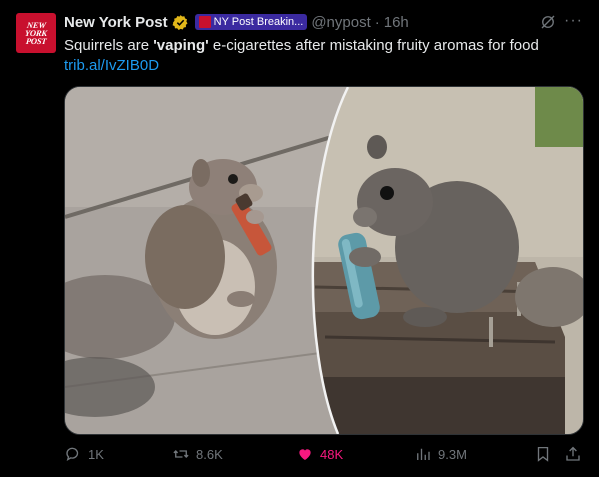  Describe the element at coordinates (209, 454) in the screenshot. I see `repost-count: 8.6K` at that location.